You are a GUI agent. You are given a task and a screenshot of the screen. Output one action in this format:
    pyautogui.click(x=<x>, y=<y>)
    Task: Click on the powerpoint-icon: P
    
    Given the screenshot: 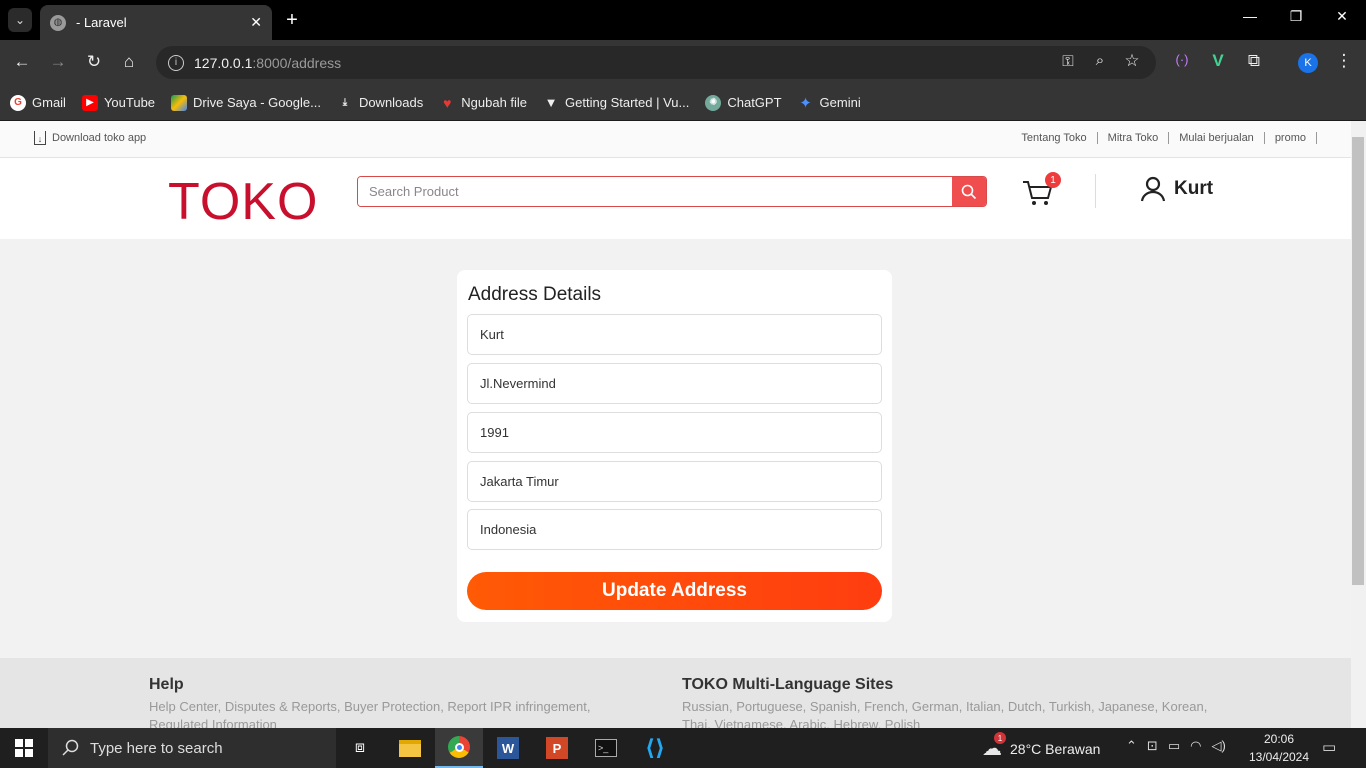 What is the action you would take?
    pyautogui.click(x=557, y=748)
    